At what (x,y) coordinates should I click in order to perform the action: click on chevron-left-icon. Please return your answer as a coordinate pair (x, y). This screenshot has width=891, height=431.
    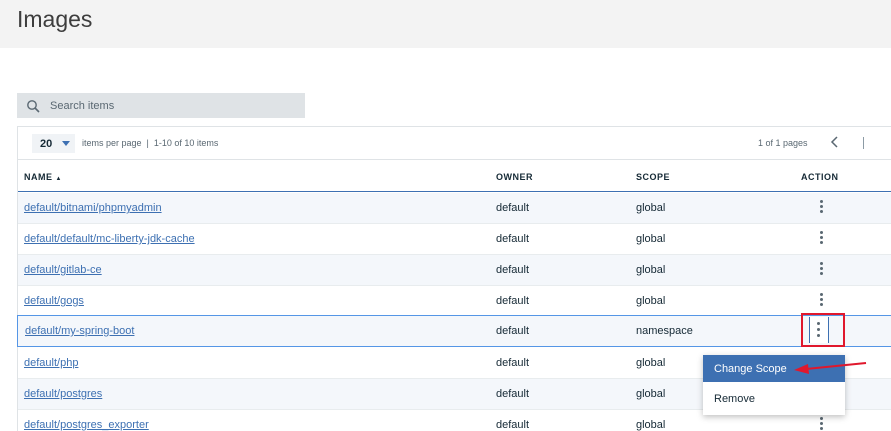
    Looking at the image, I should click on (835, 142).